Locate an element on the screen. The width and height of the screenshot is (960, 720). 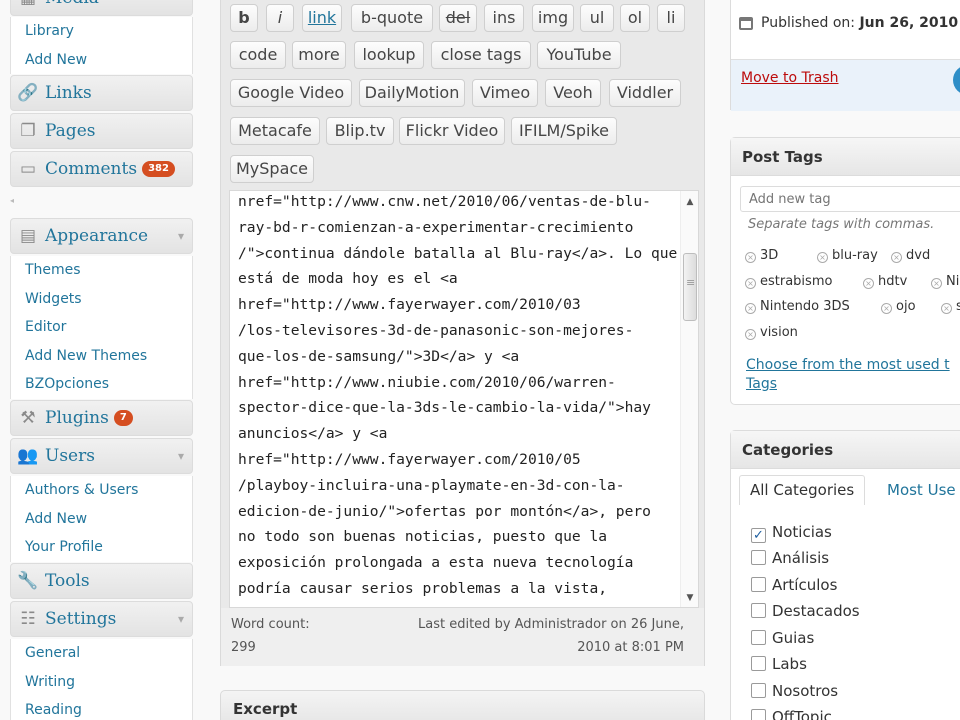
menu-appearance: ▤ Appearance ▾ is located at coordinates (101, 236).